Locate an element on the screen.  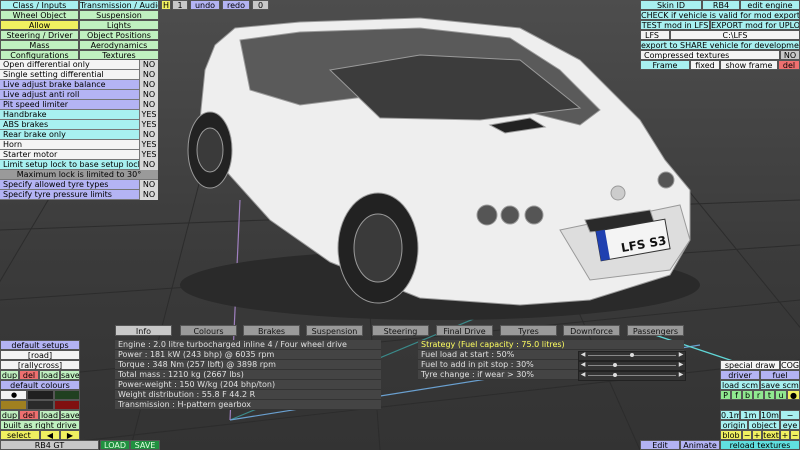
option-single-setting-differential: Single setting differential NO is located at coordinates (79, 75).